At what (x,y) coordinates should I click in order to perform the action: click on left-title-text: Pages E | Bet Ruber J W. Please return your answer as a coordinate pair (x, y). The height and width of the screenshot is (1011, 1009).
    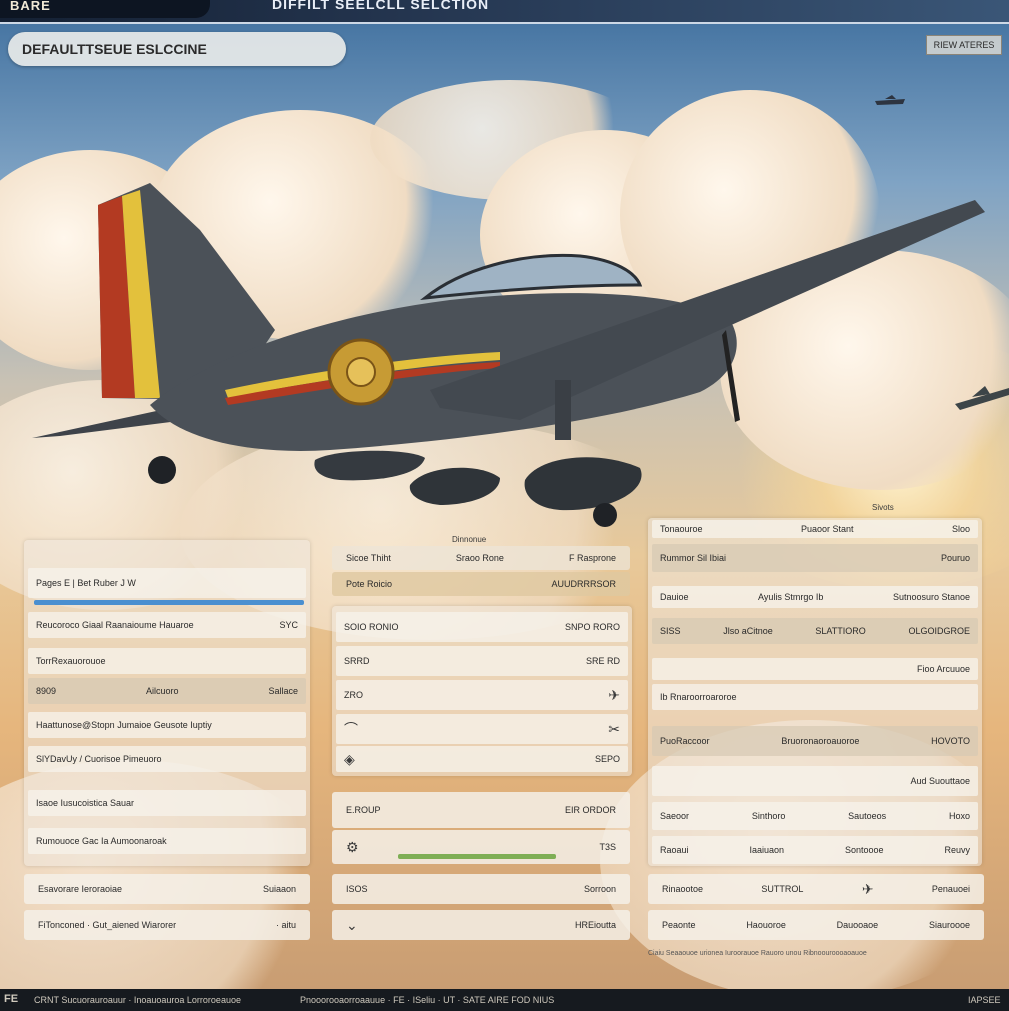
    Looking at the image, I should click on (86, 583).